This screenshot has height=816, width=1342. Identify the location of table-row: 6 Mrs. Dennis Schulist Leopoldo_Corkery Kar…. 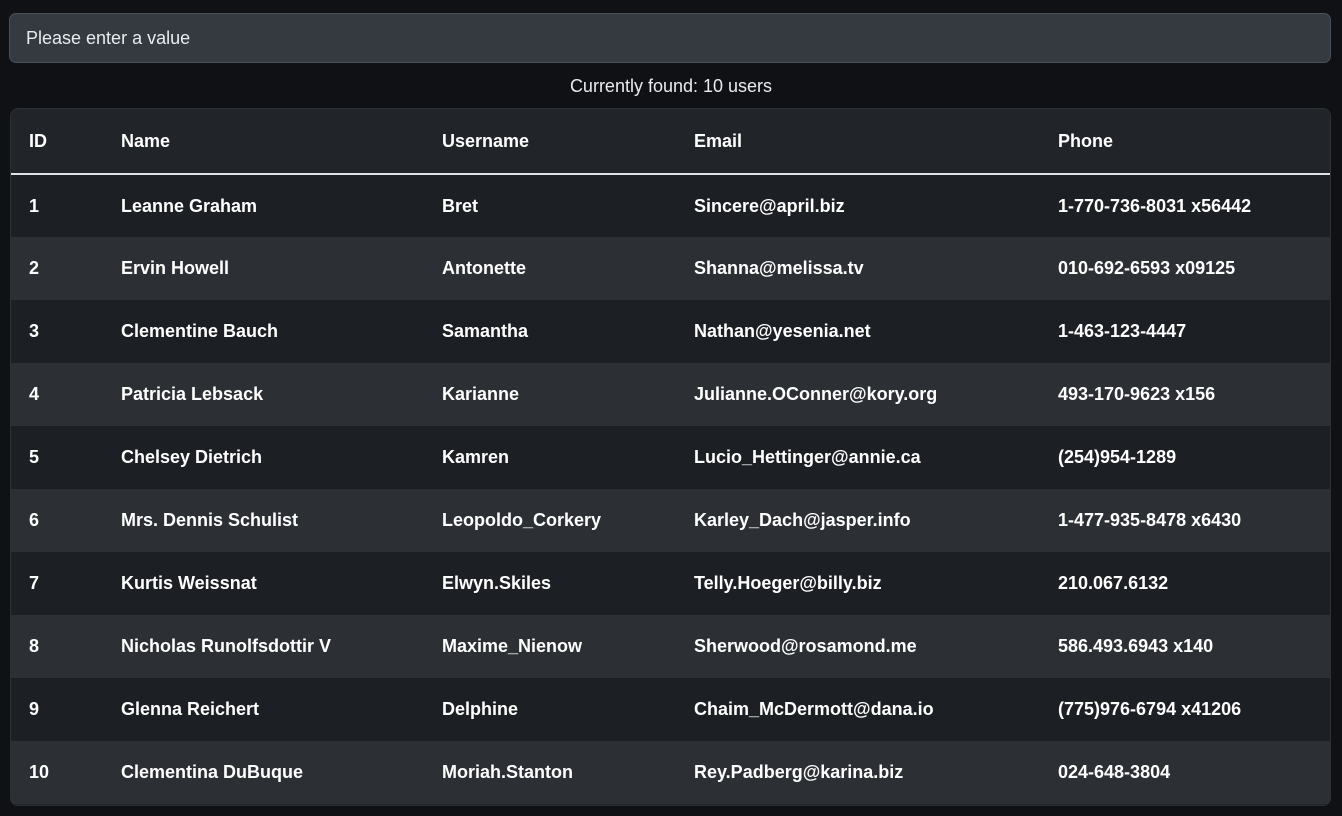
(670, 520).